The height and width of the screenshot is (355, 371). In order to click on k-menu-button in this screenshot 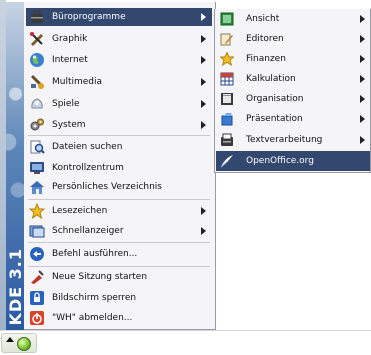, I will do `click(19, 343)`.